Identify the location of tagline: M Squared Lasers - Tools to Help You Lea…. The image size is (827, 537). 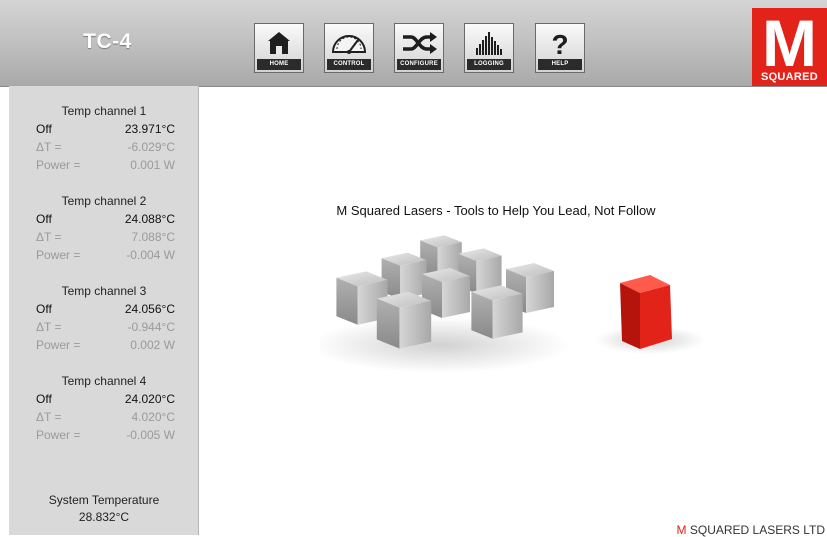
(496, 210).